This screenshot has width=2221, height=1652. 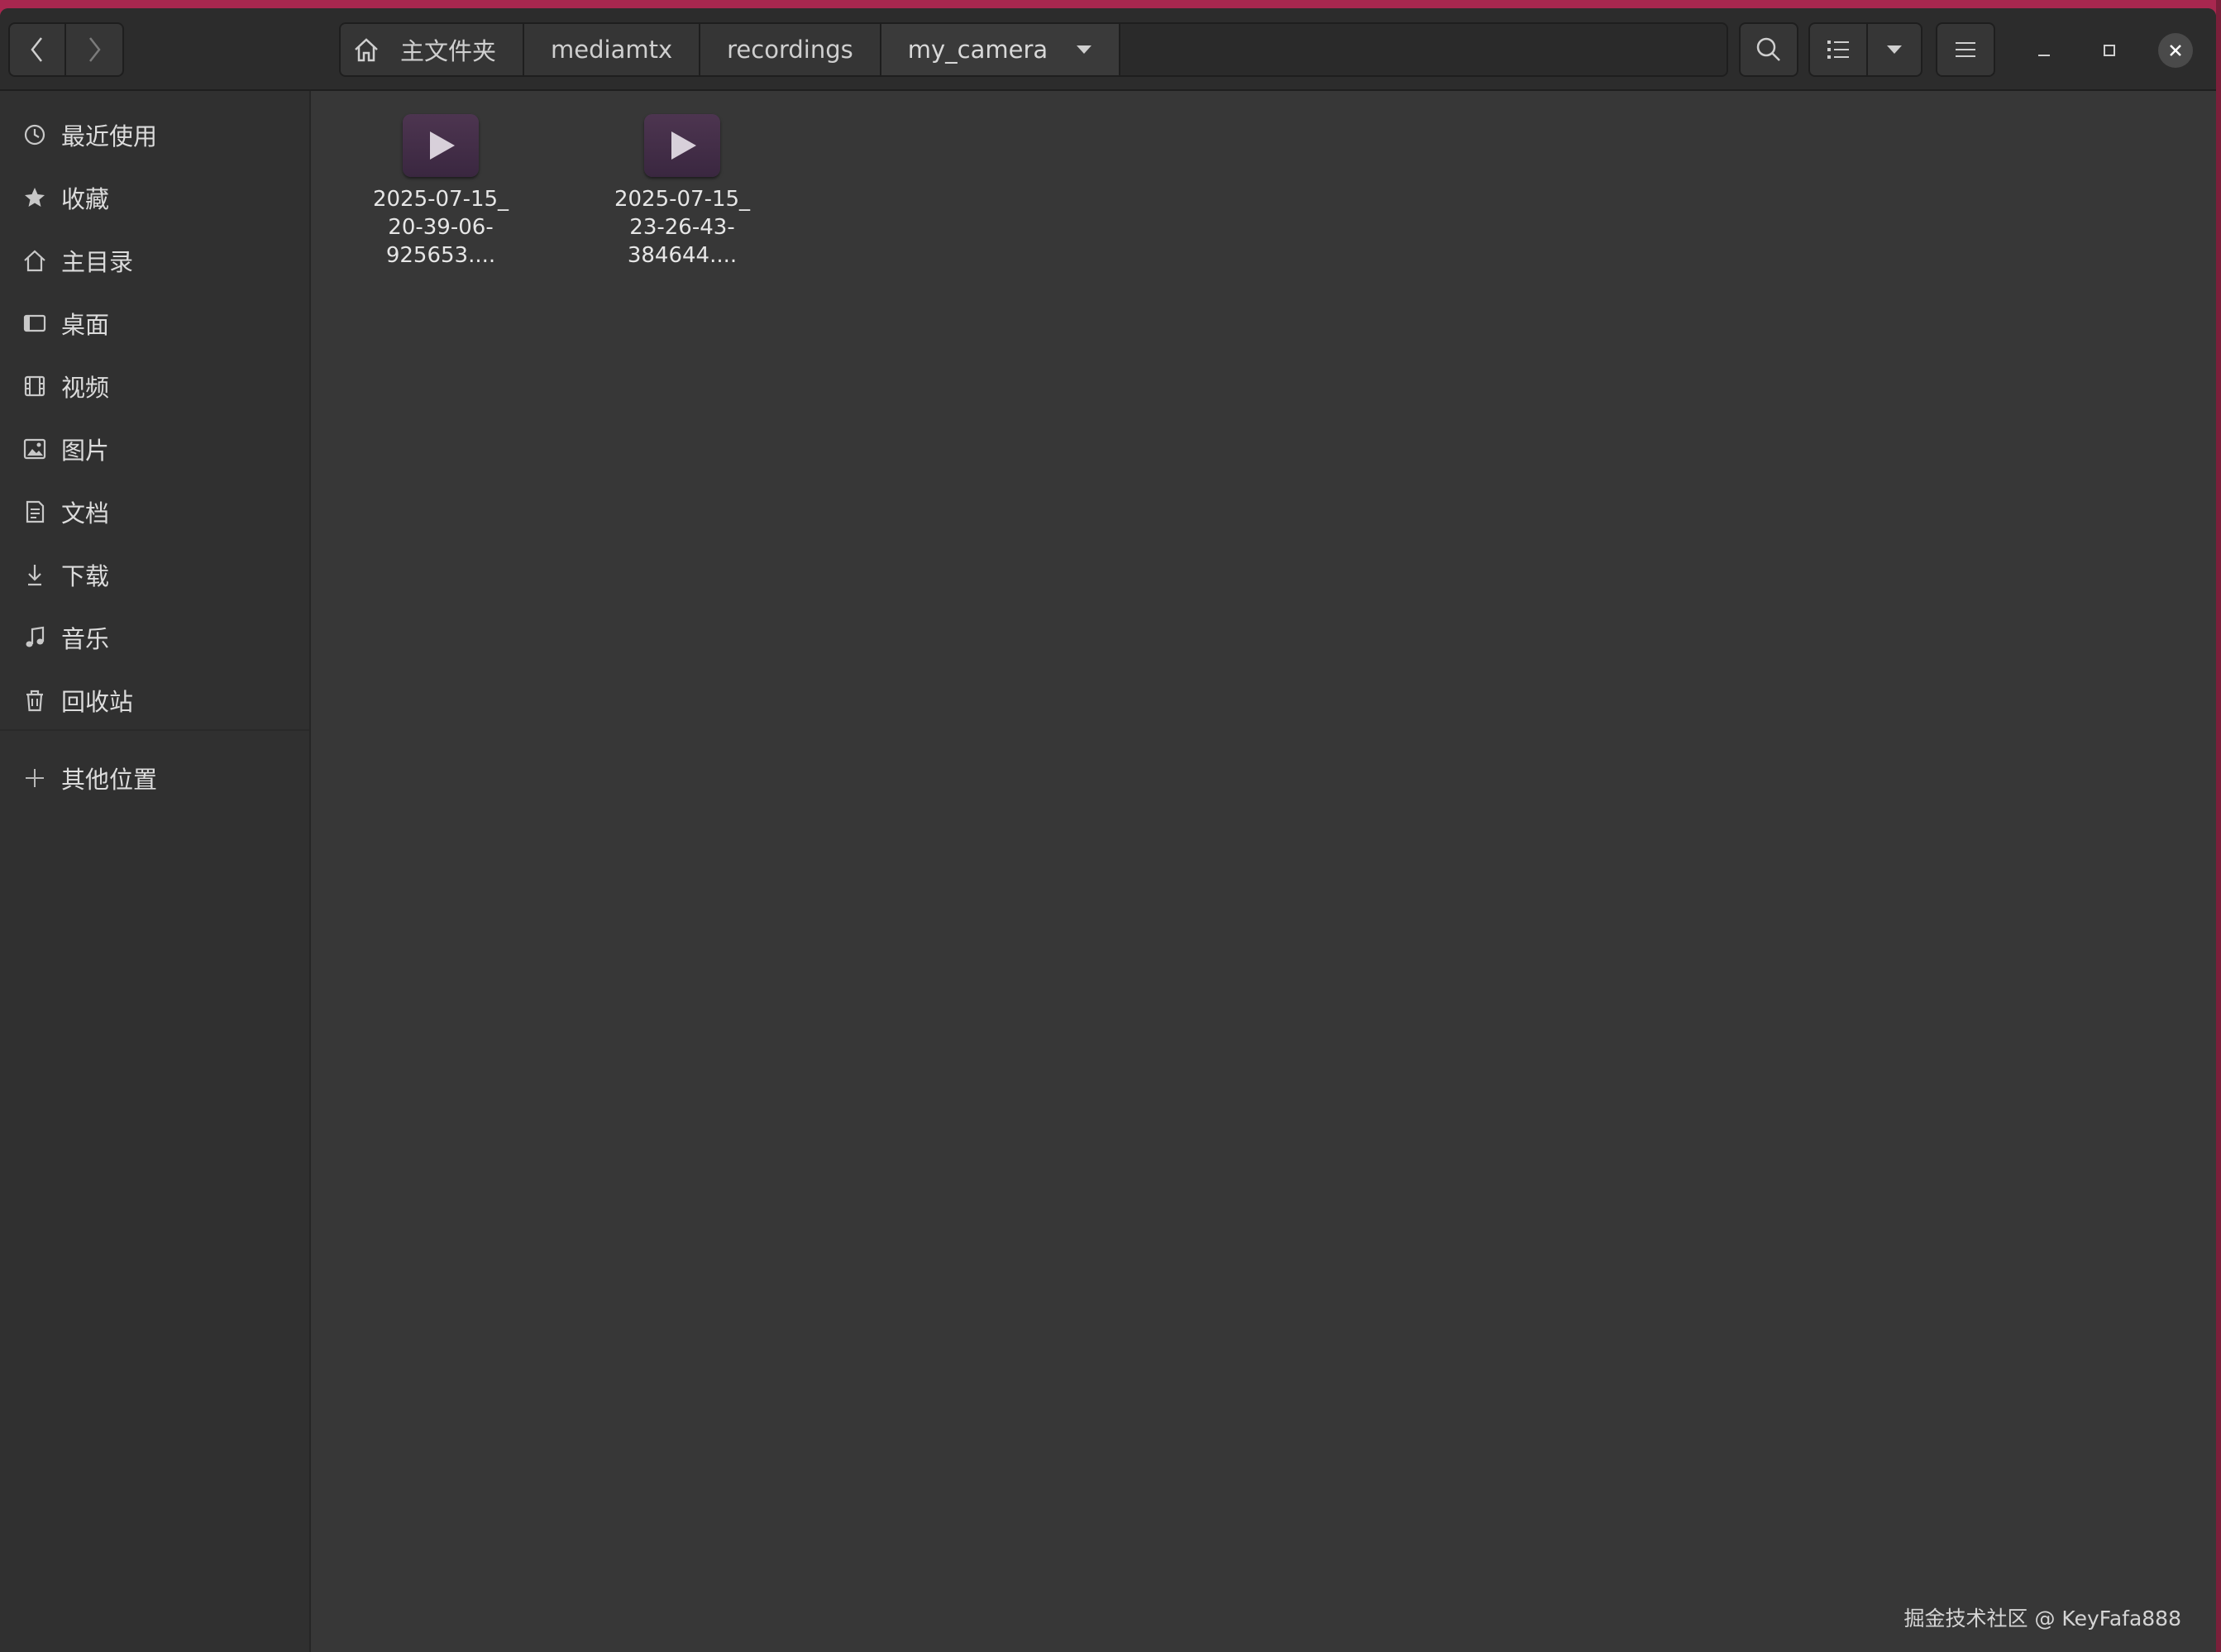 I want to click on sidebar-item-label: 视频, so click(x=85, y=388).